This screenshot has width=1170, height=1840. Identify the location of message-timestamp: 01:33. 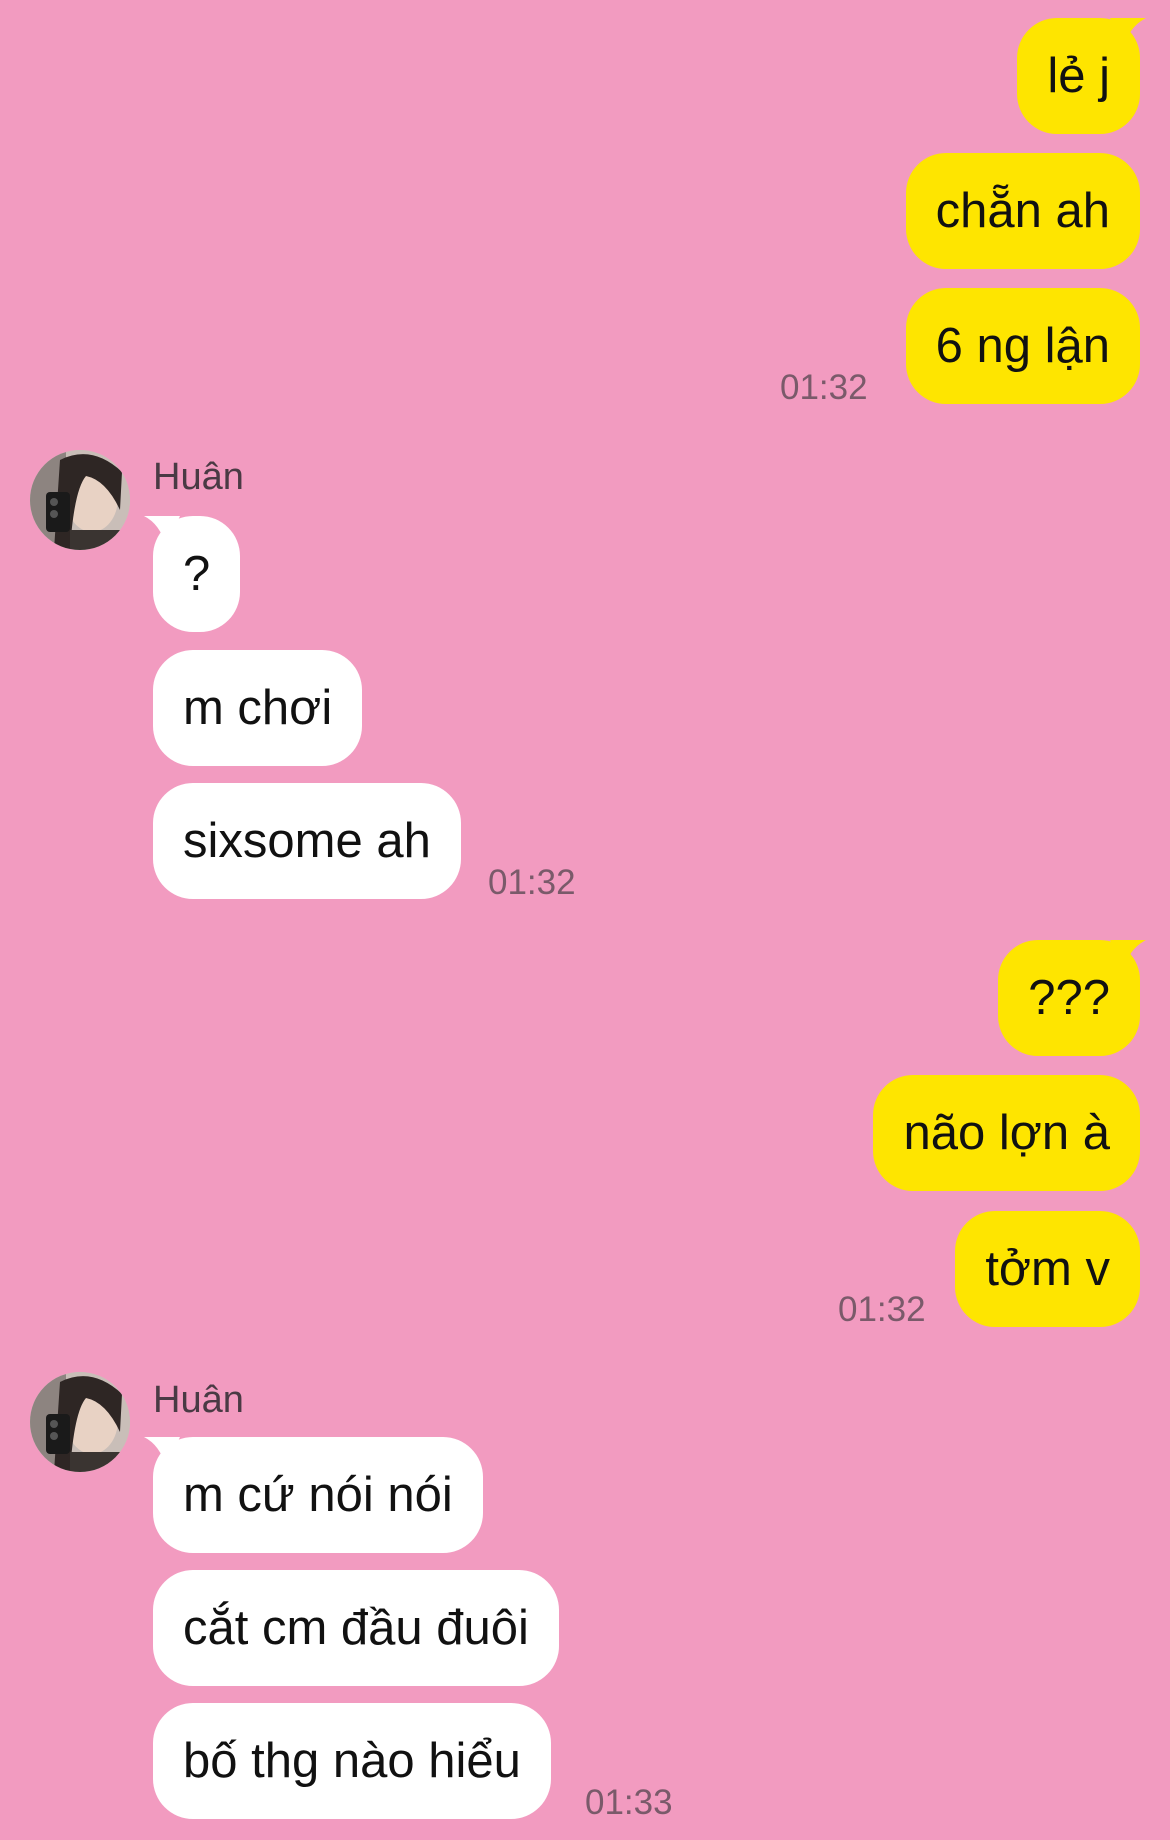
(629, 1802).